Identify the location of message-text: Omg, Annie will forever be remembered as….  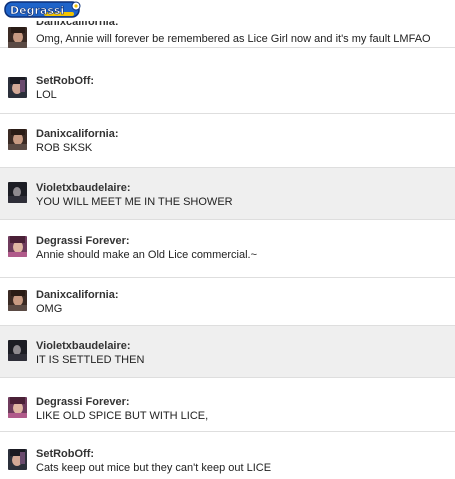
(233, 39).